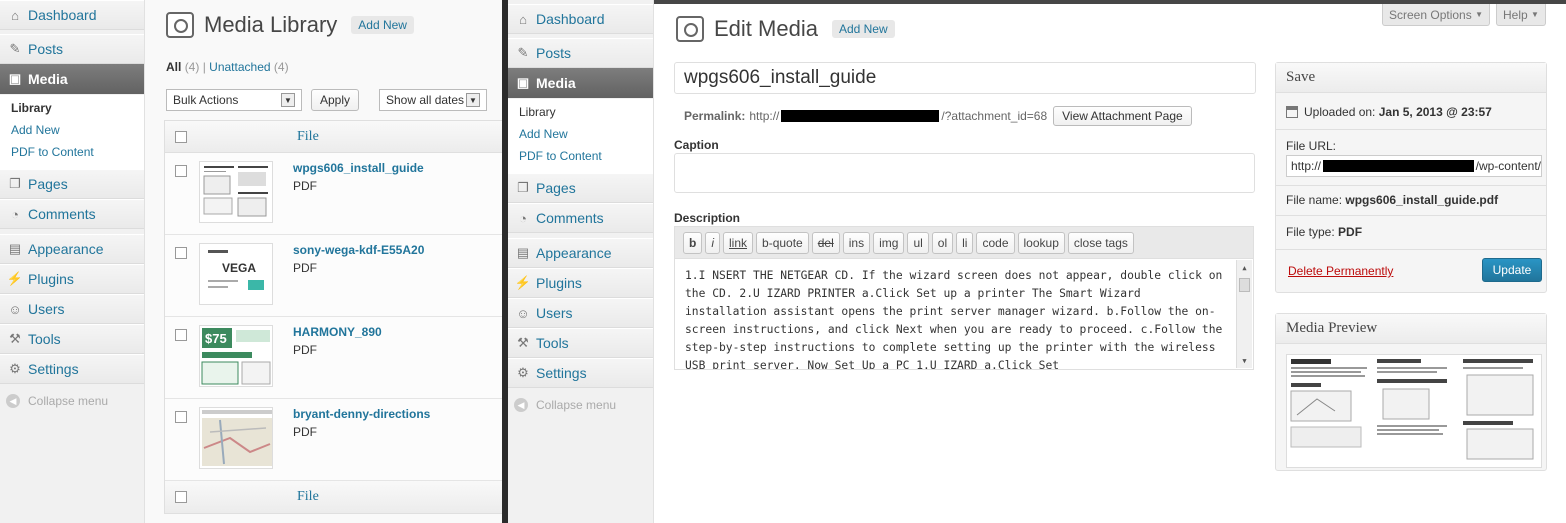 The image size is (1566, 523). I want to click on pushpin-icon: ✎, so click(15, 48).